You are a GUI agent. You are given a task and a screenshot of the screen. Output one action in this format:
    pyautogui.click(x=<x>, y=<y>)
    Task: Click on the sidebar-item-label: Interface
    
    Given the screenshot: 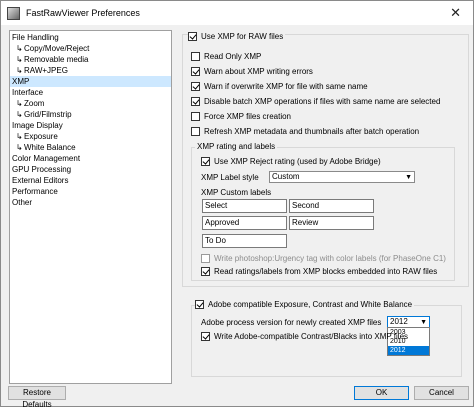 What is the action you would take?
    pyautogui.click(x=28, y=92)
    